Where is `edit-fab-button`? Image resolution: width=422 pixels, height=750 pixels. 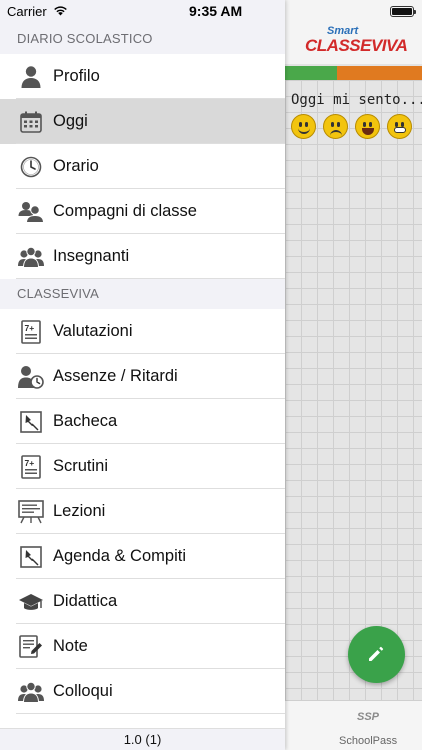 edit-fab-button is located at coordinates (376, 654).